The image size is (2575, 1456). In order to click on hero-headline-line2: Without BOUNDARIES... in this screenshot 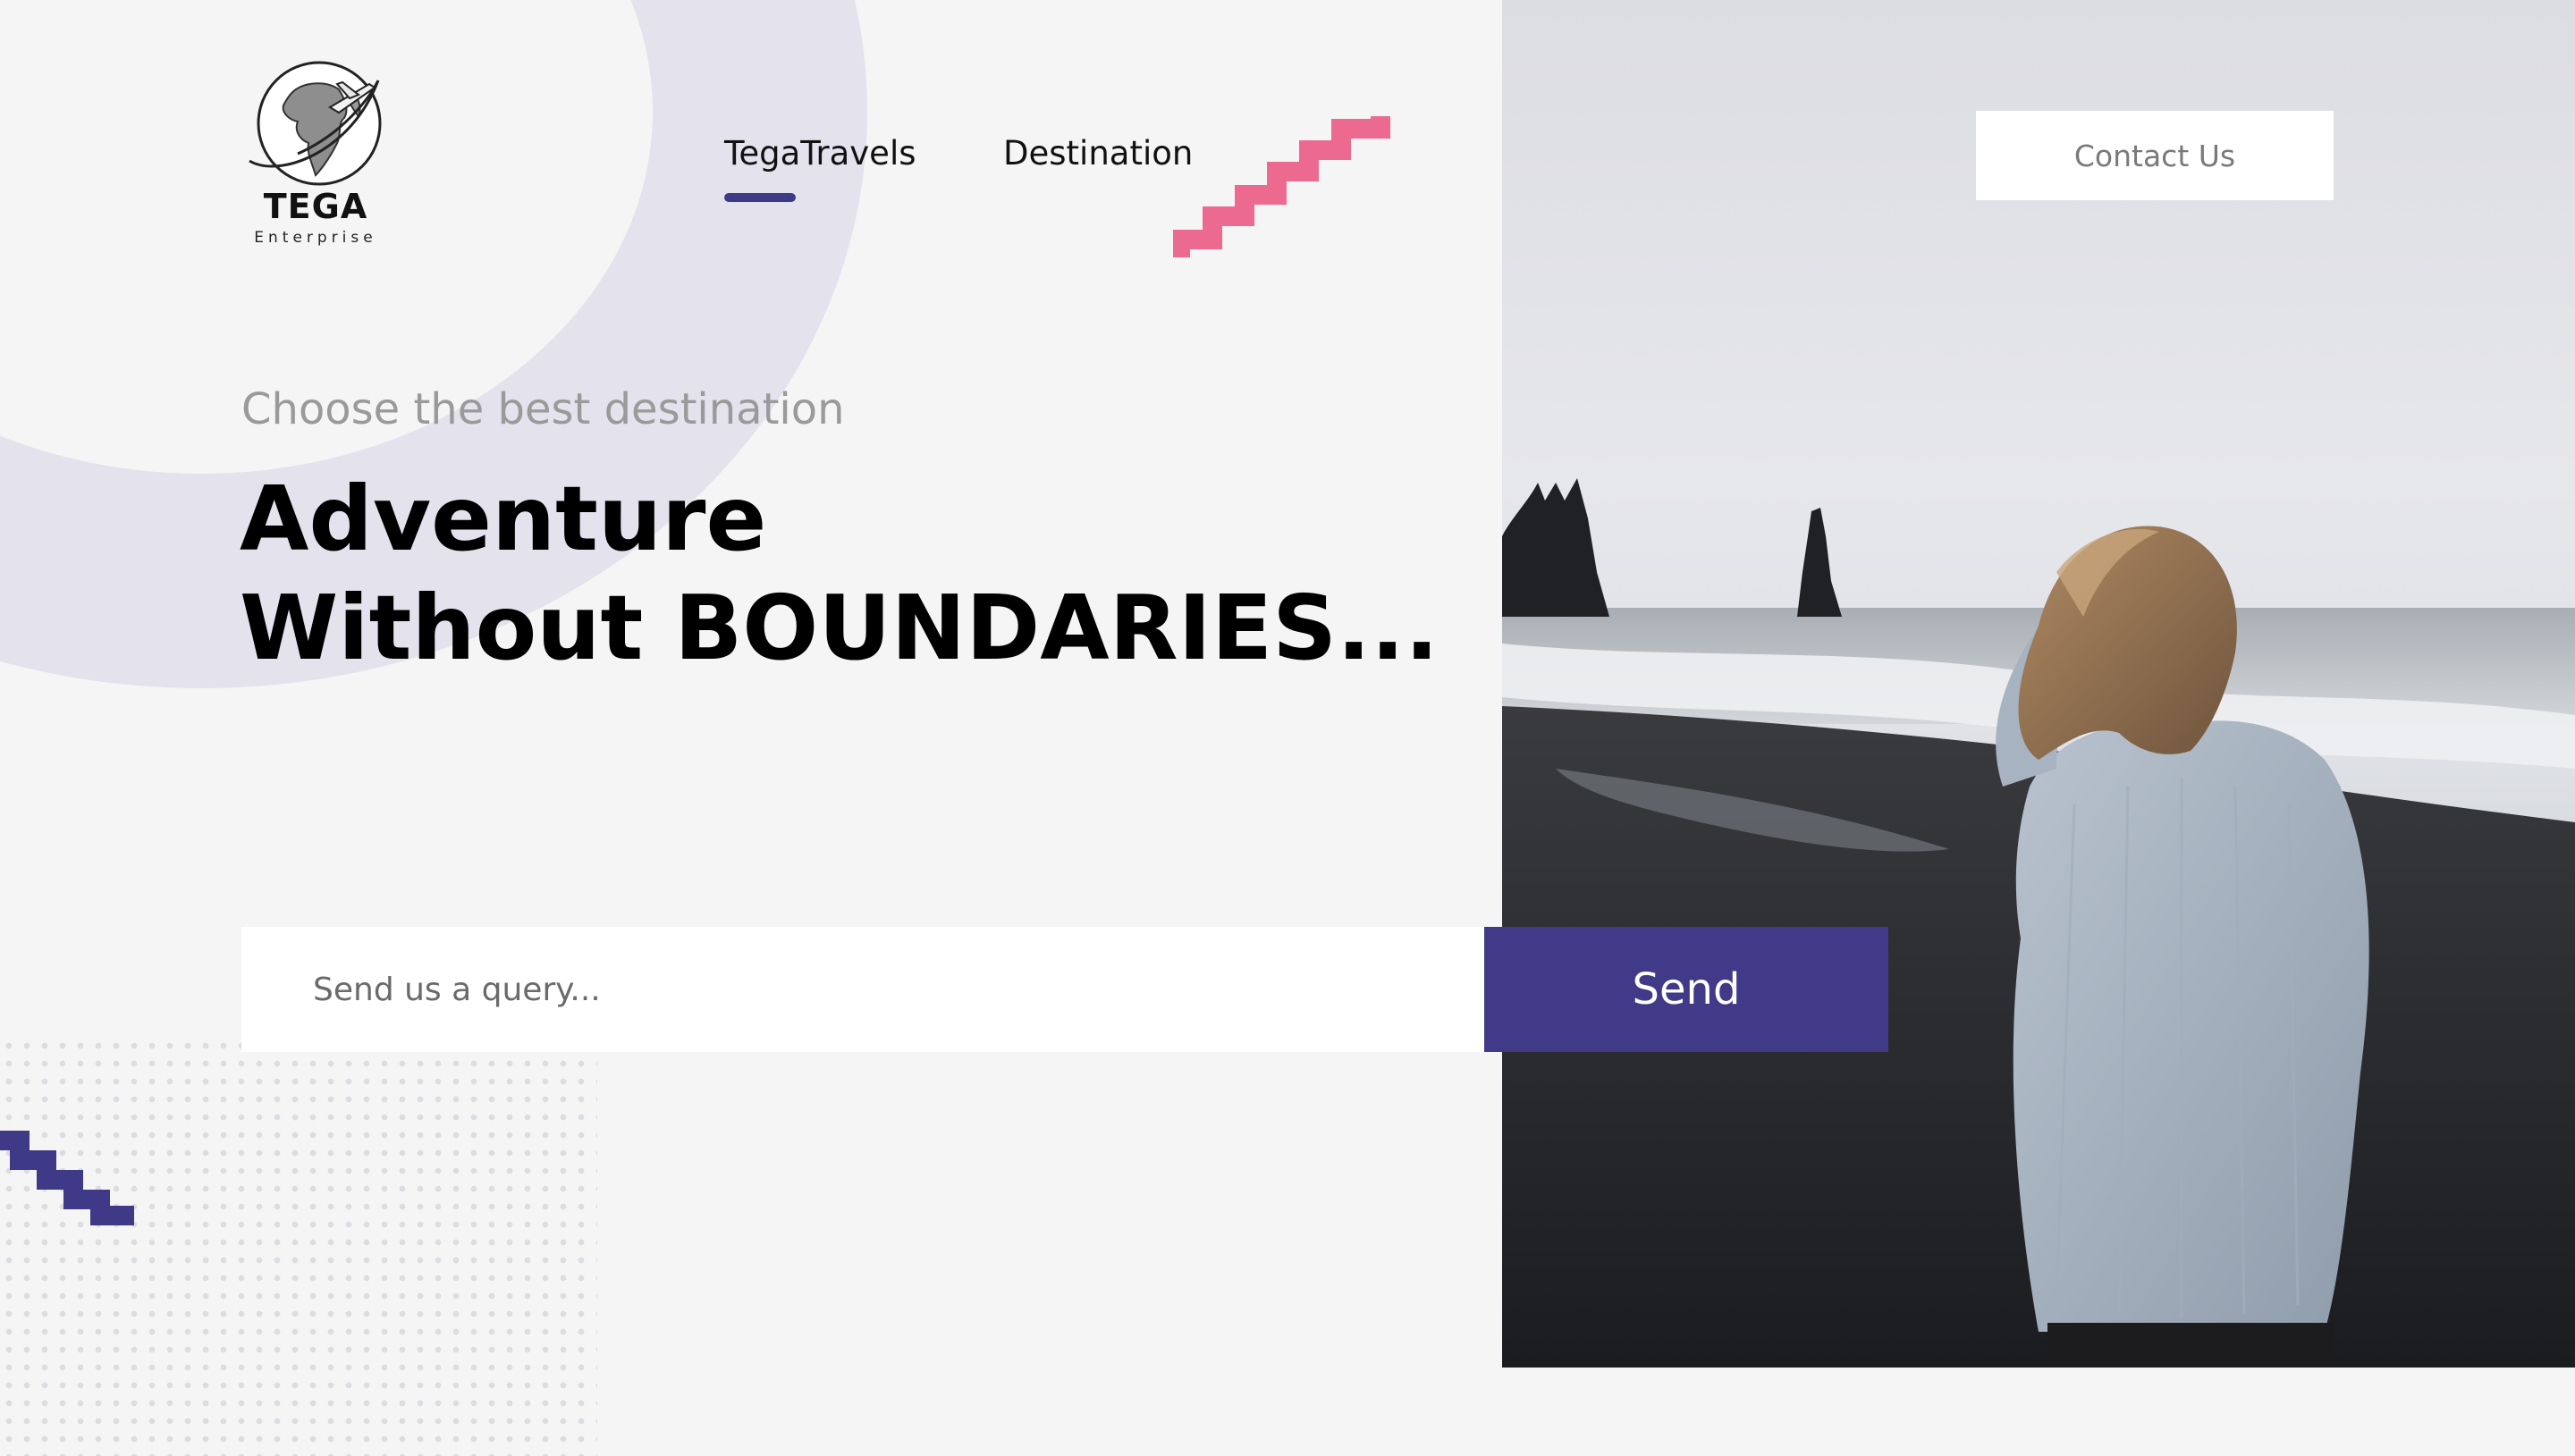, I will do `click(839, 628)`.